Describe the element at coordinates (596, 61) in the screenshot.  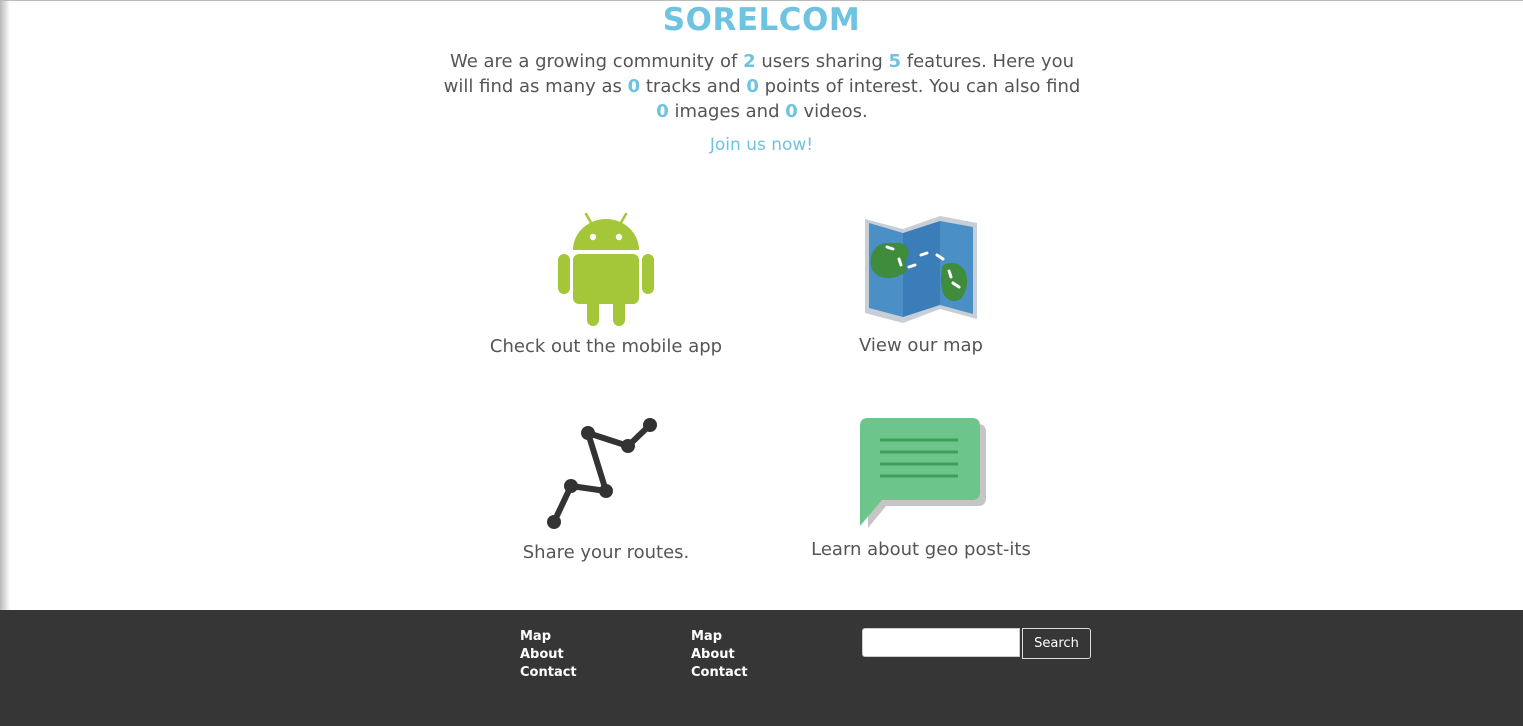
I see `intro-text-part: We are a growing community of` at that location.